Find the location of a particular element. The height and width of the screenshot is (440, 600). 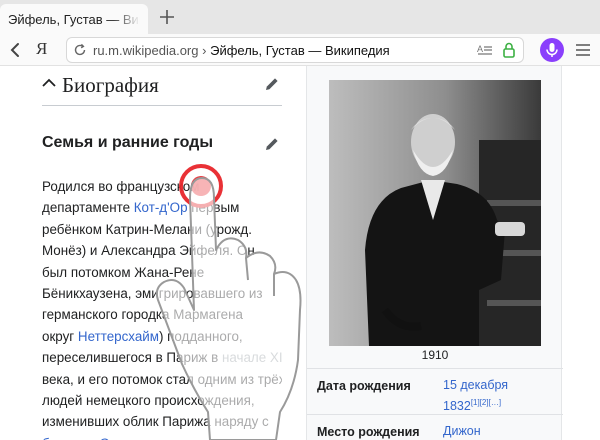

back-arrow-icon is located at coordinates (15, 50).